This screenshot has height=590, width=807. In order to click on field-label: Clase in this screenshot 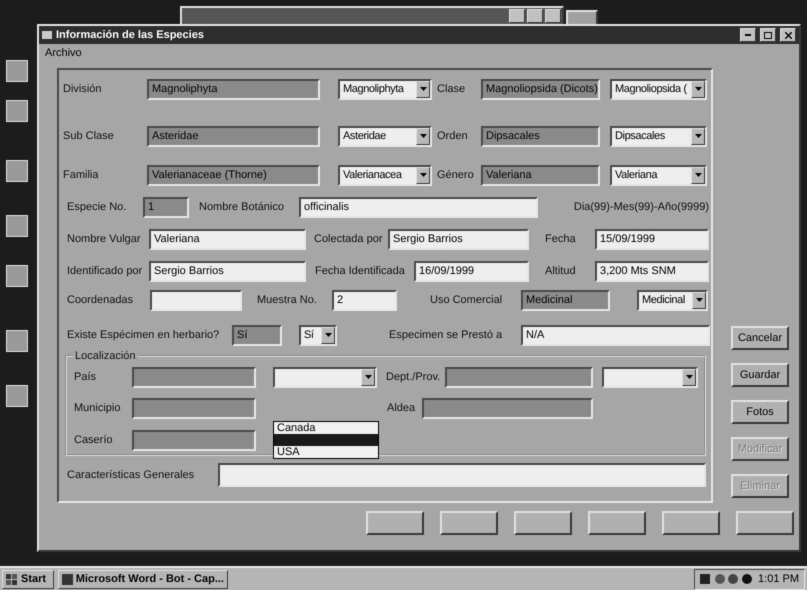, I will do `click(451, 89)`.